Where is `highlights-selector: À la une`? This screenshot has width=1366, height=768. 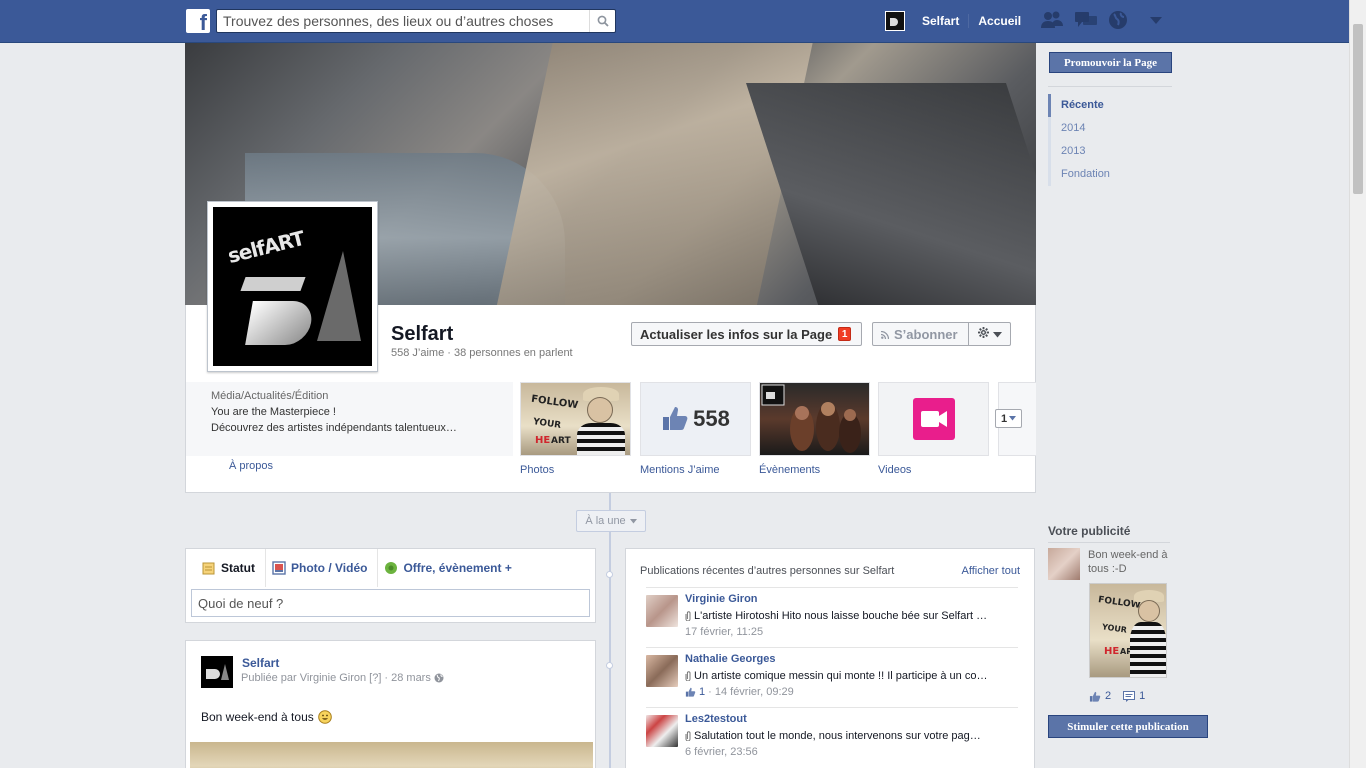
highlights-selector: À la une is located at coordinates (611, 521).